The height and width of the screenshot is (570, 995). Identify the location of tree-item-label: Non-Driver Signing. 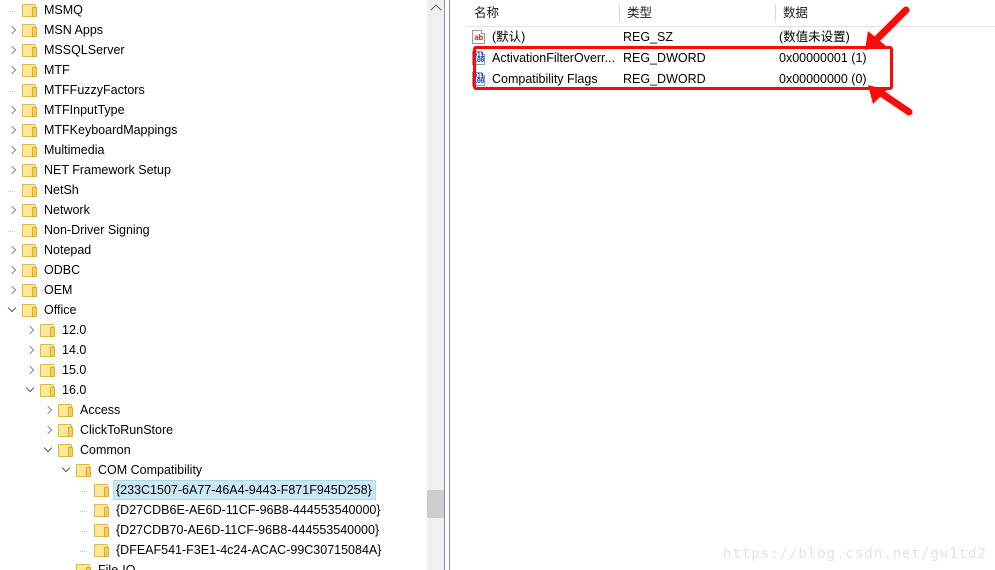
(97, 230).